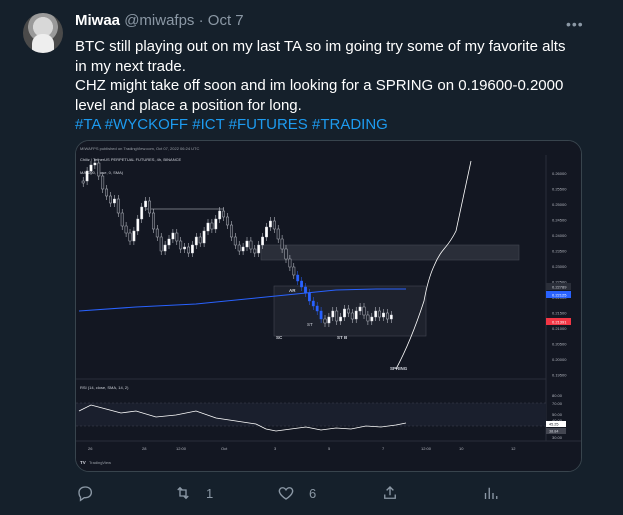 This screenshot has height=515, width=623. I want to click on price-tick: 0.21000, so click(559, 328).